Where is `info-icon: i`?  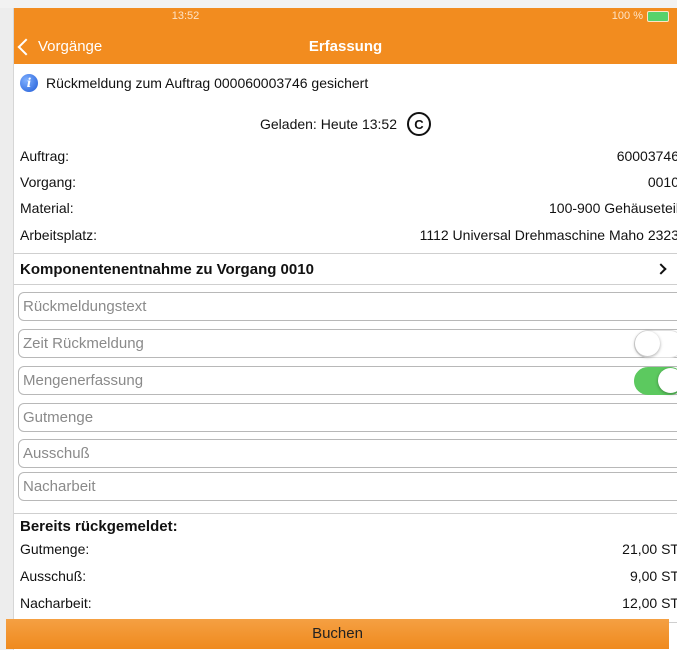
info-icon: i is located at coordinates (29, 83).